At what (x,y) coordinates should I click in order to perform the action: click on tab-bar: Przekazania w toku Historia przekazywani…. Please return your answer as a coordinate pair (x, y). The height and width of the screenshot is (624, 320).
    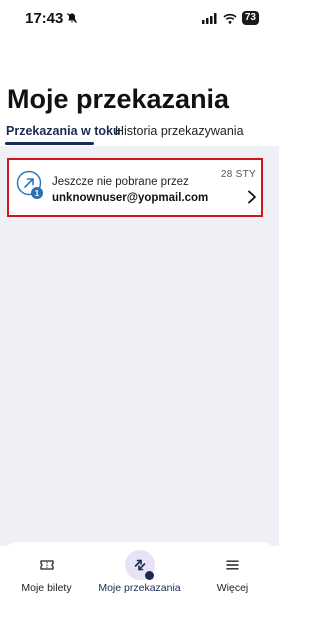
    Looking at the image, I should click on (139, 132).